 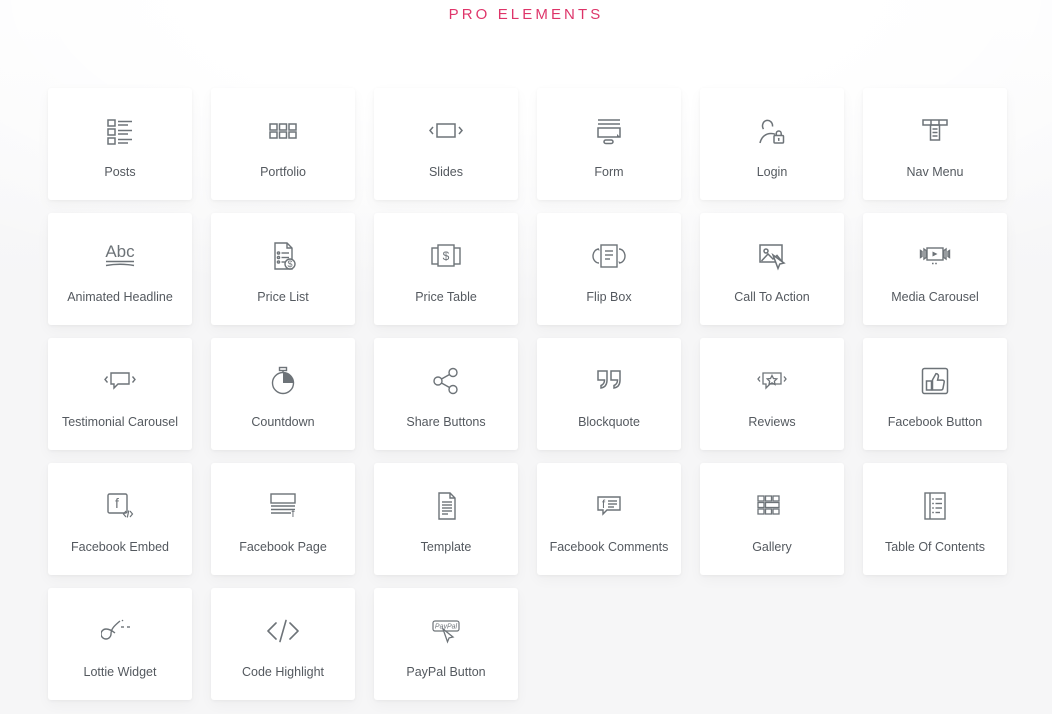 I want to click on price-table-cards-icon: $, so click(x=446, y=256).